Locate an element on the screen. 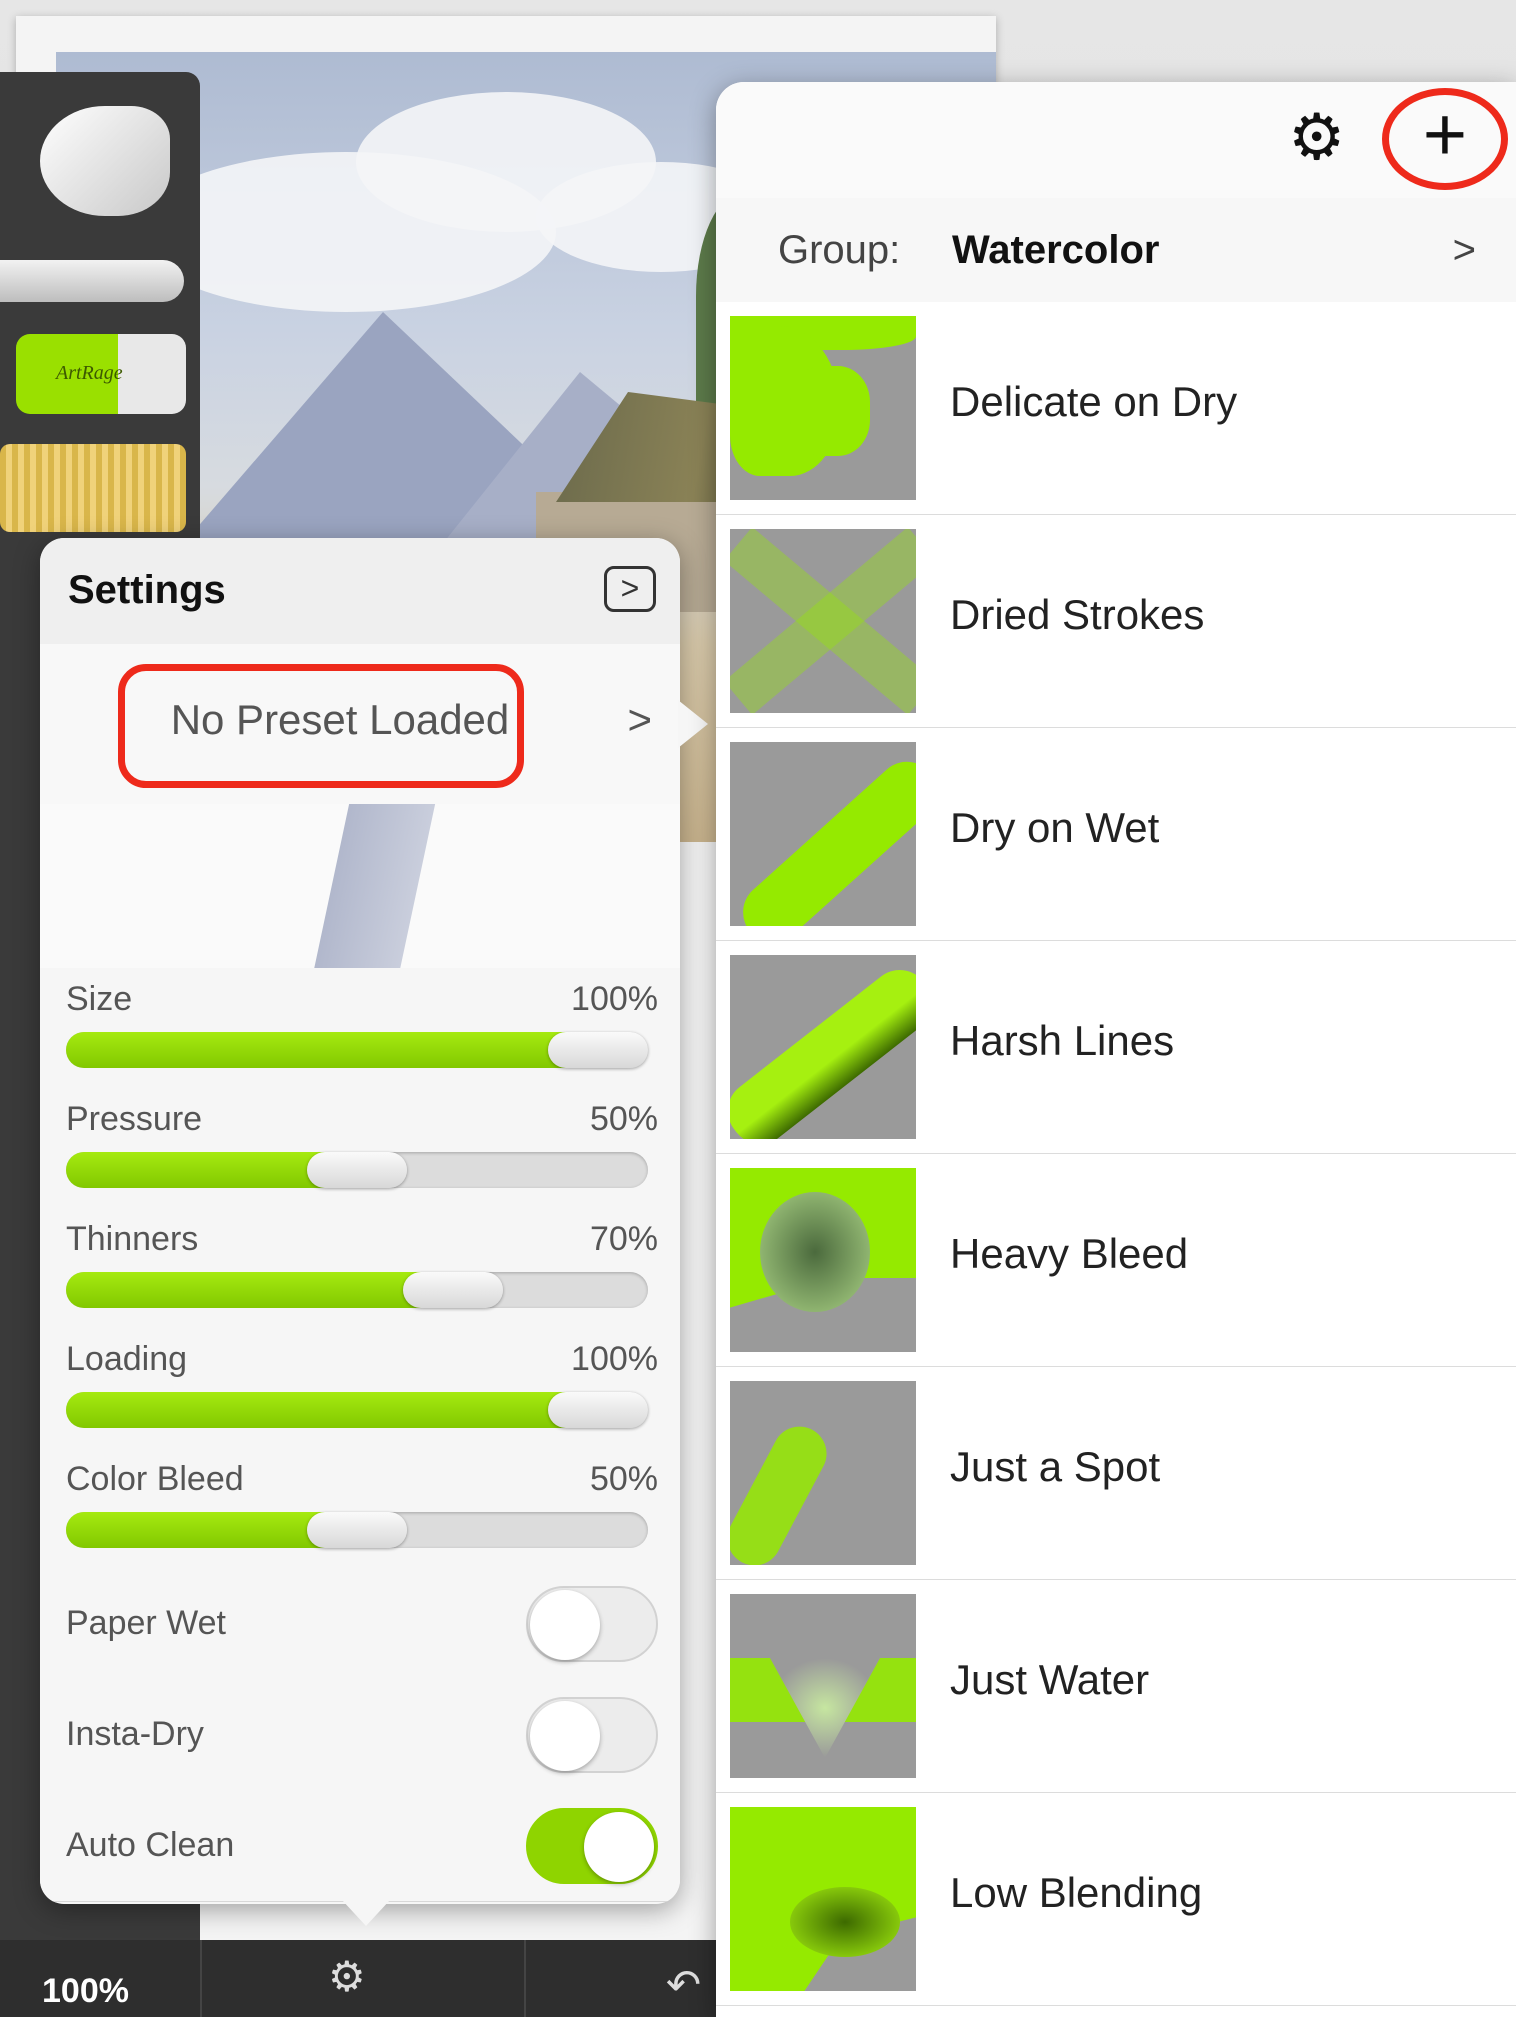  add-preset-button: + is located at coordinates (1445, 139).